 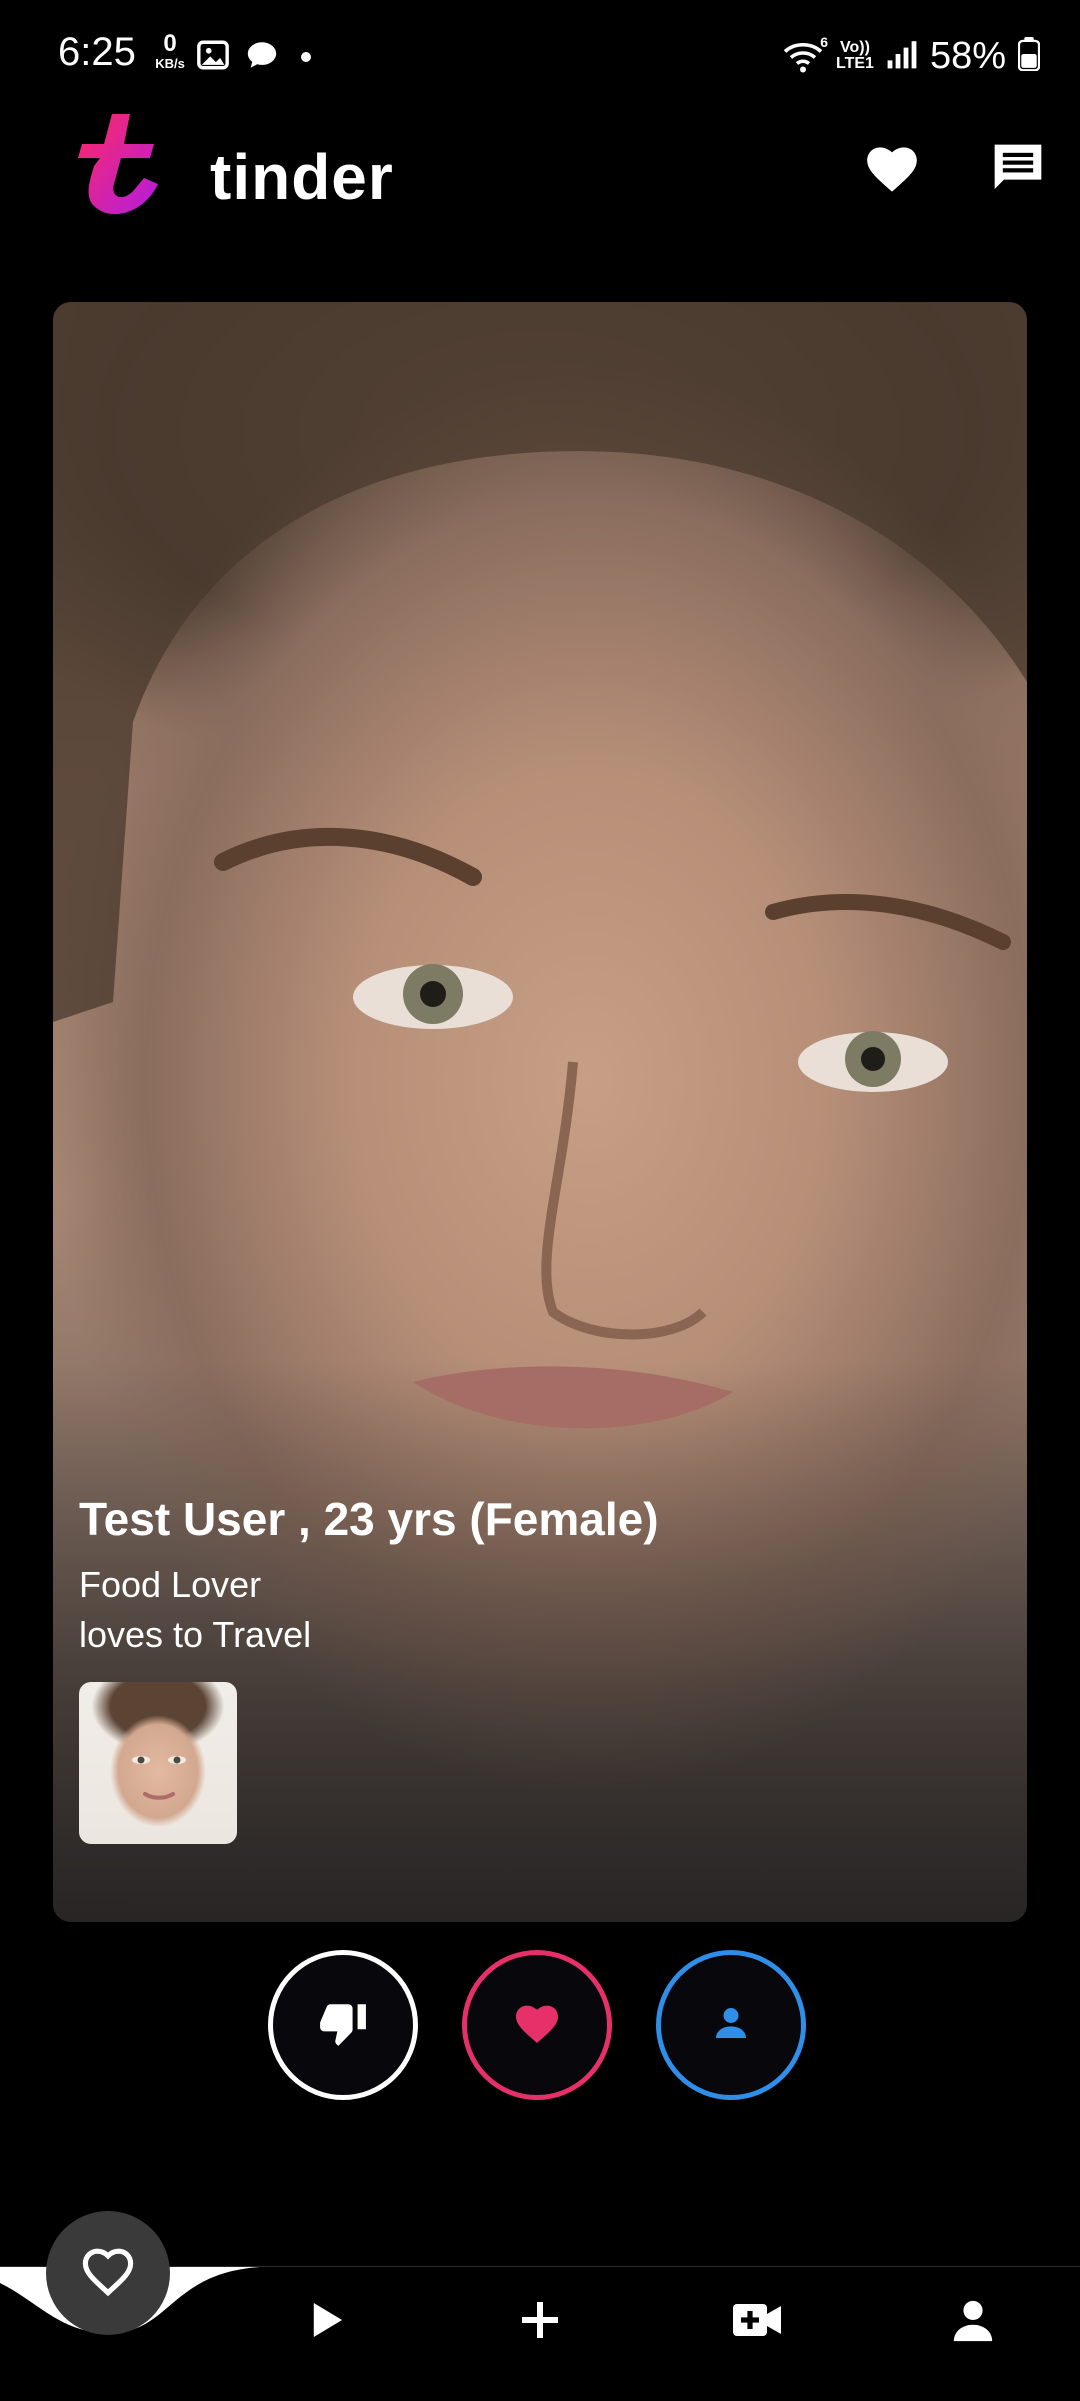 I want to click on status-bar: 6:25 0 KB/s 6 Vo)) LTE1 58%, so click(x=540, y=55).